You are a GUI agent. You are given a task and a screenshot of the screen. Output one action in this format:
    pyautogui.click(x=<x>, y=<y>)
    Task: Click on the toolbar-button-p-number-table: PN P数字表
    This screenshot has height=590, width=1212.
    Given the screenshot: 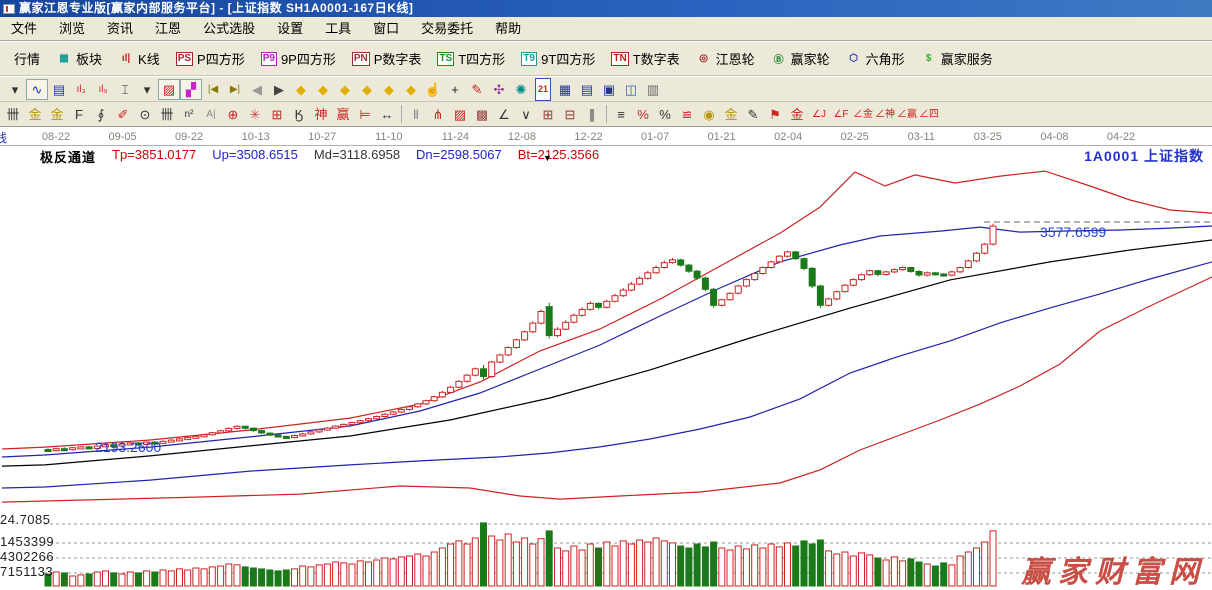 What is the action you would take?
    pyautogui.click(x=387, y=59)
    